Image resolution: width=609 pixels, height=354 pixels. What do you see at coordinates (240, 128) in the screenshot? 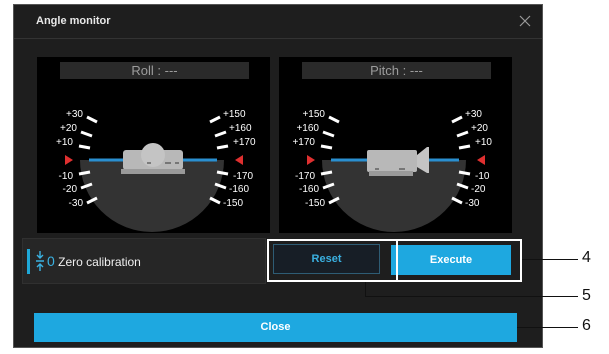
I see `roll-right-scale-2: +160` at bounding box center [240, 128].